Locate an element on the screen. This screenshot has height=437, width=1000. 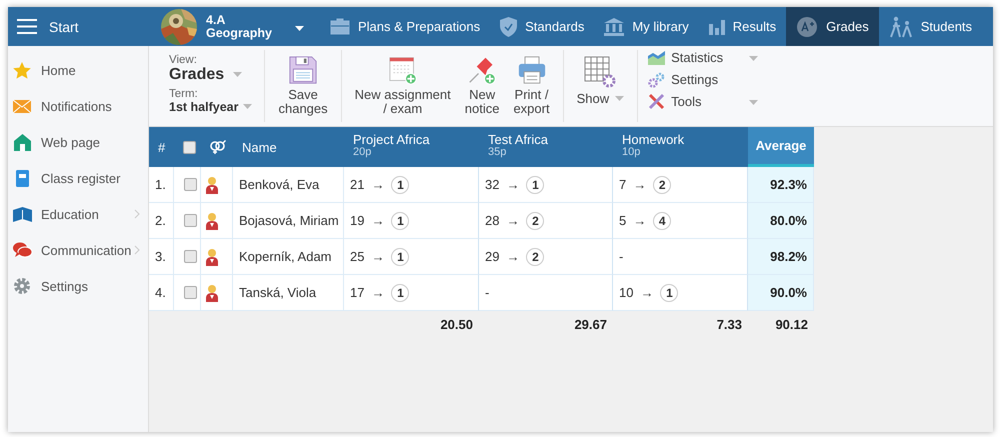
column-header: # is located at coordinates (161, 147).